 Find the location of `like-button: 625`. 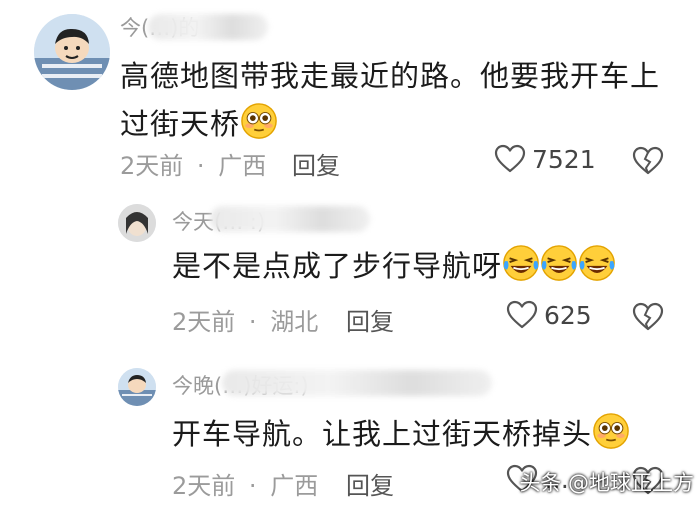

like-button: 625 is located at coordinates (549, 315).